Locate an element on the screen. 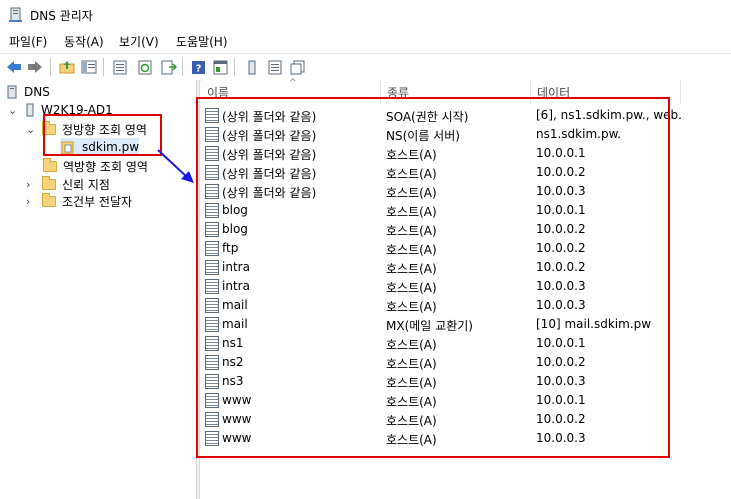 Image resolution: width=731 pixels, height=499 pixels. tree-item-server: ⌄ W2K19-AD1 is located at coordinates (60, 110).